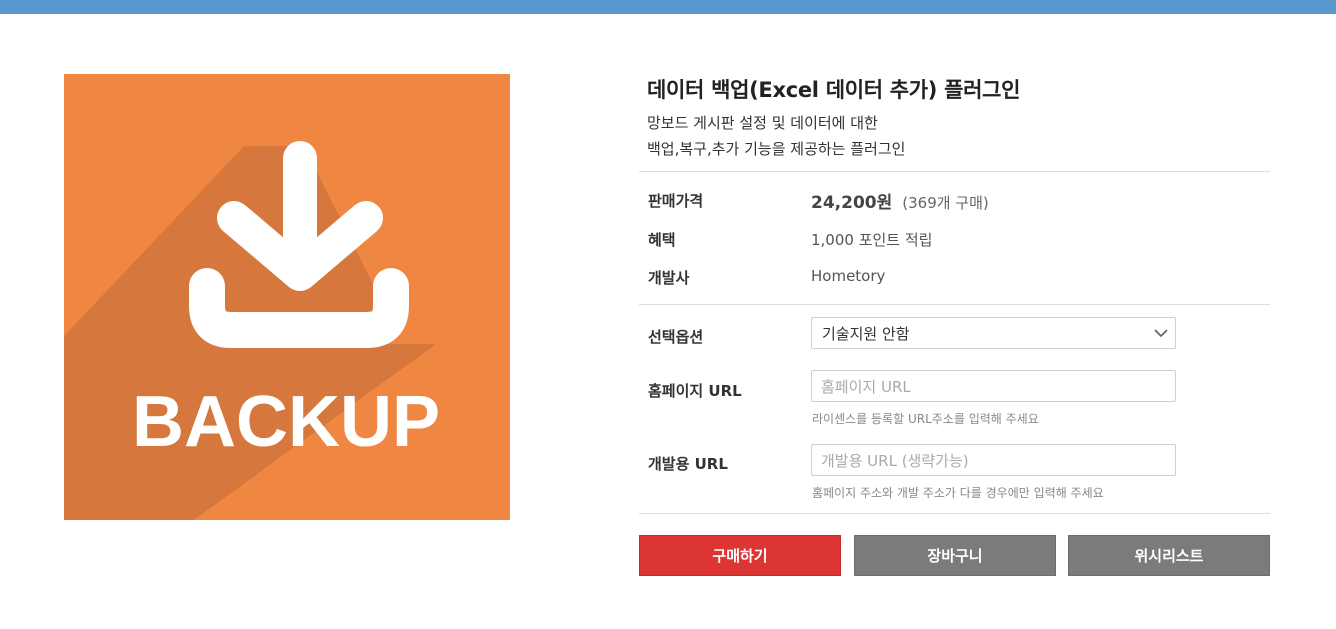 The width and height of the screenshot is (1336, 629). Describe the element at coordinates (776, 149) in the screenshot. I see `subtitle-line-2: 백업,복구,추가 기능을 제공하는 플러그인` at that location.